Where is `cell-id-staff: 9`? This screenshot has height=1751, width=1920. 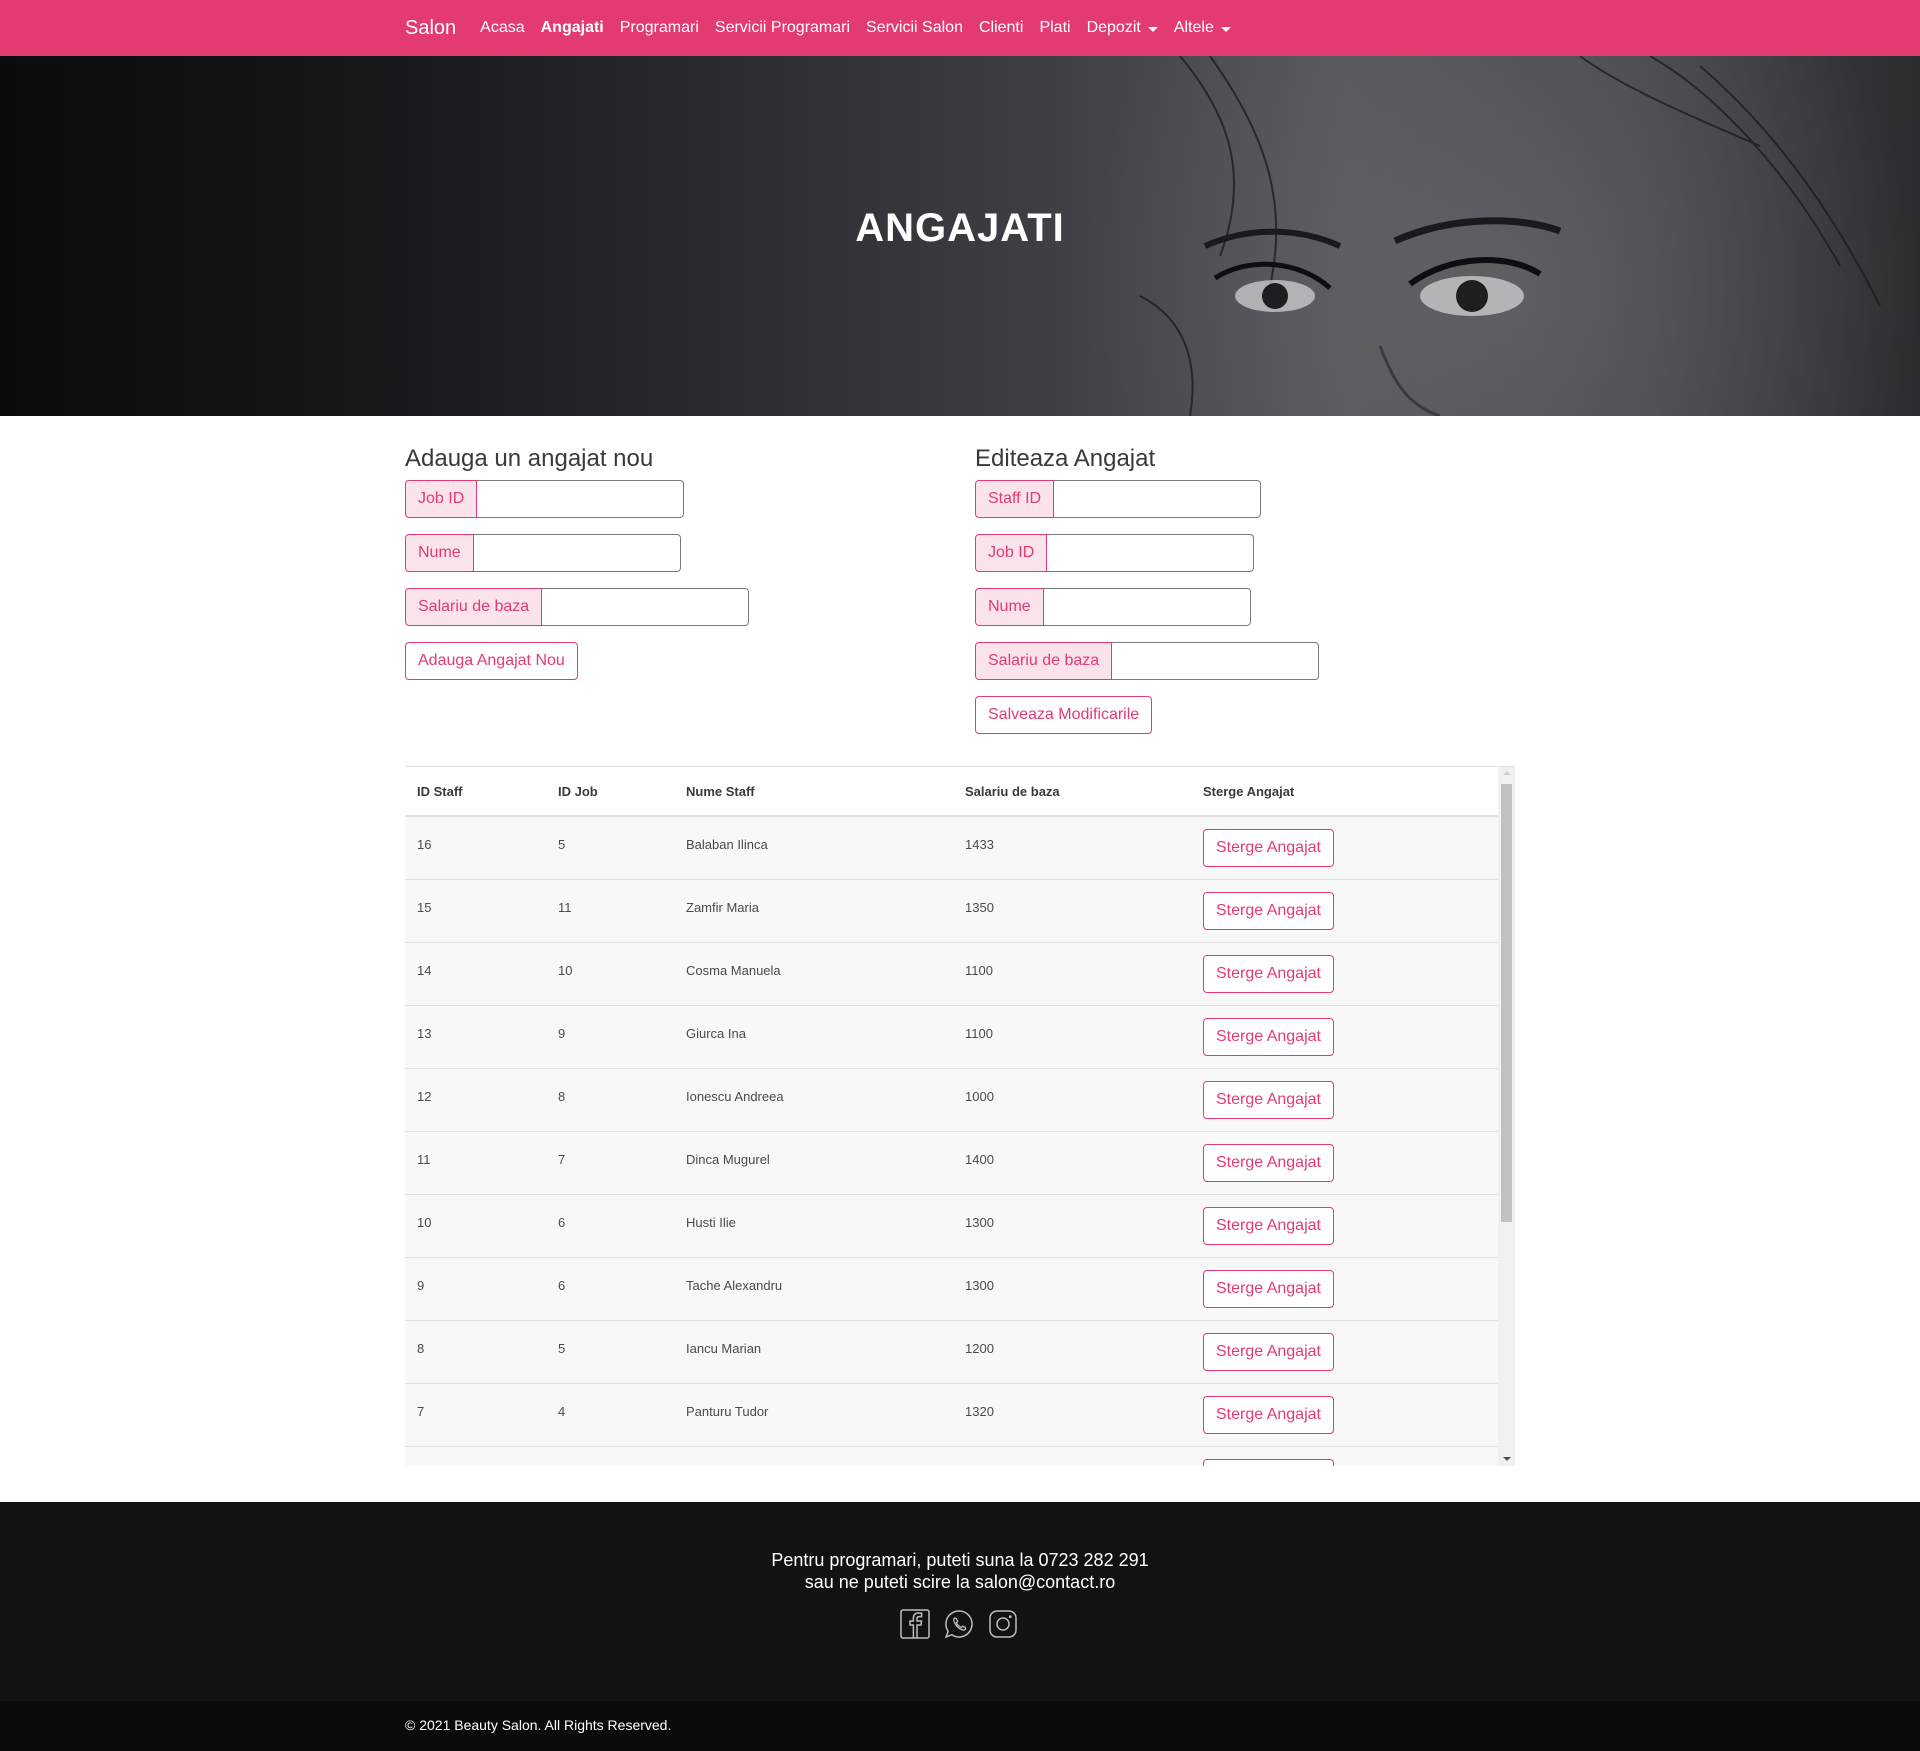
cell-id-staff: 9 is located at coordinates (421, 1285).